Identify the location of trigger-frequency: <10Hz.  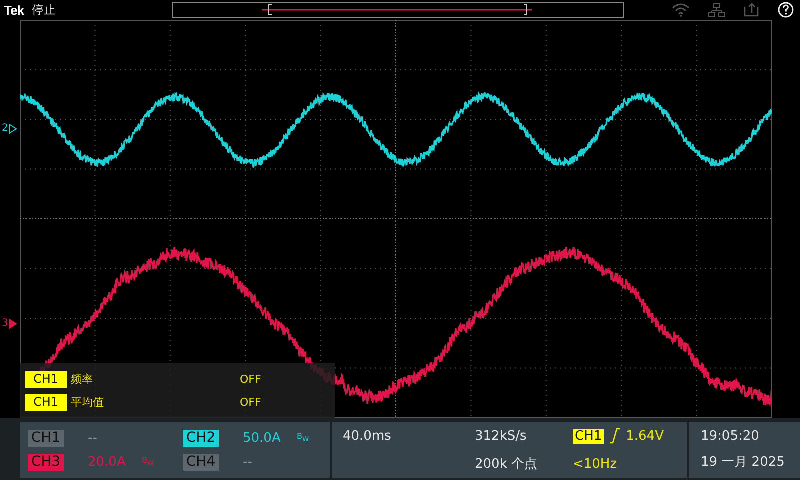
(595, 464).